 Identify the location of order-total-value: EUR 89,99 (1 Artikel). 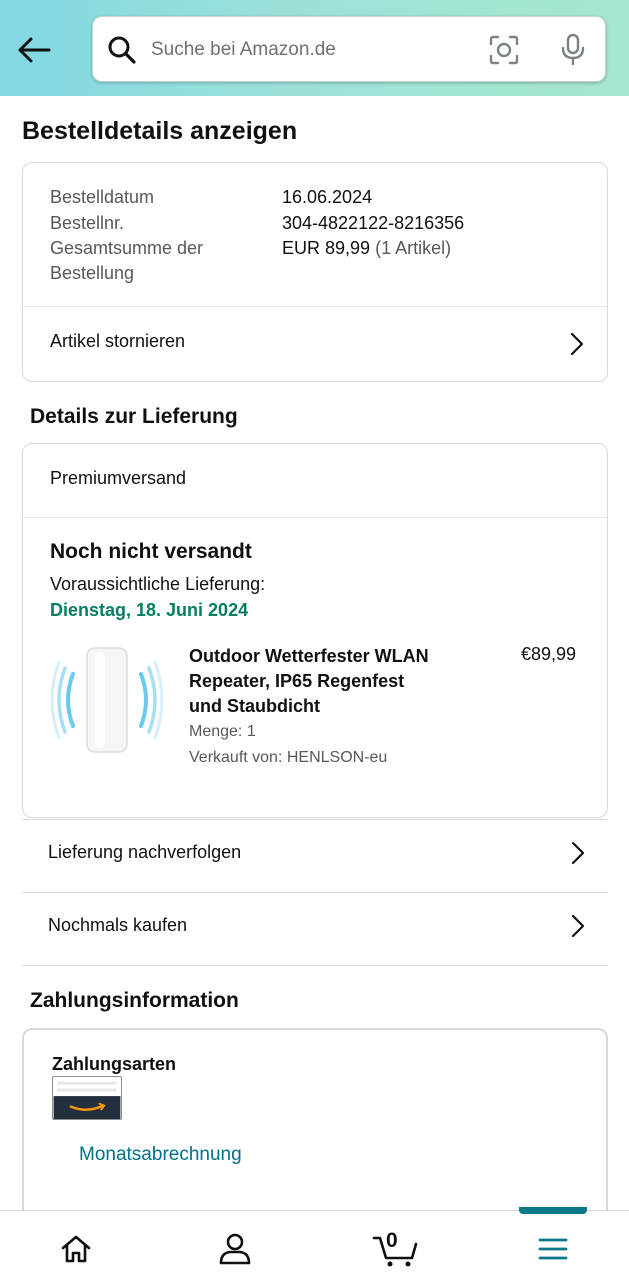
(366, 248).